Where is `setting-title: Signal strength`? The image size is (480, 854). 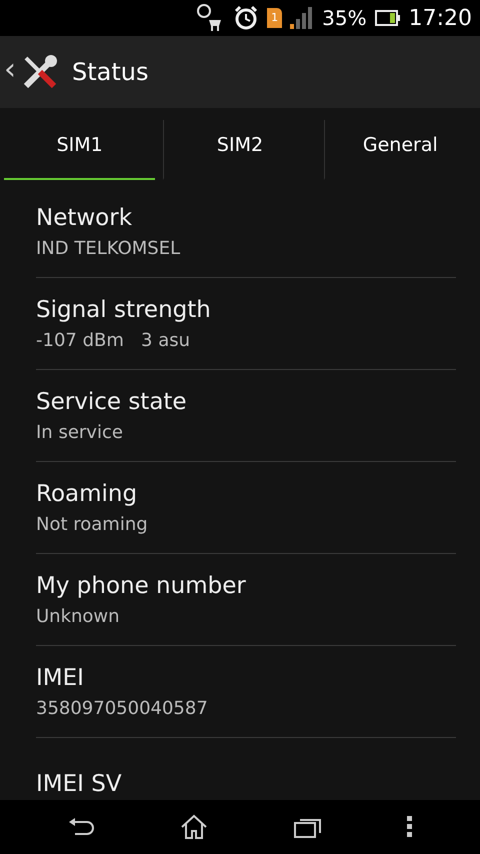 setting-title: Signal strength is located at coordinates (124, 310).